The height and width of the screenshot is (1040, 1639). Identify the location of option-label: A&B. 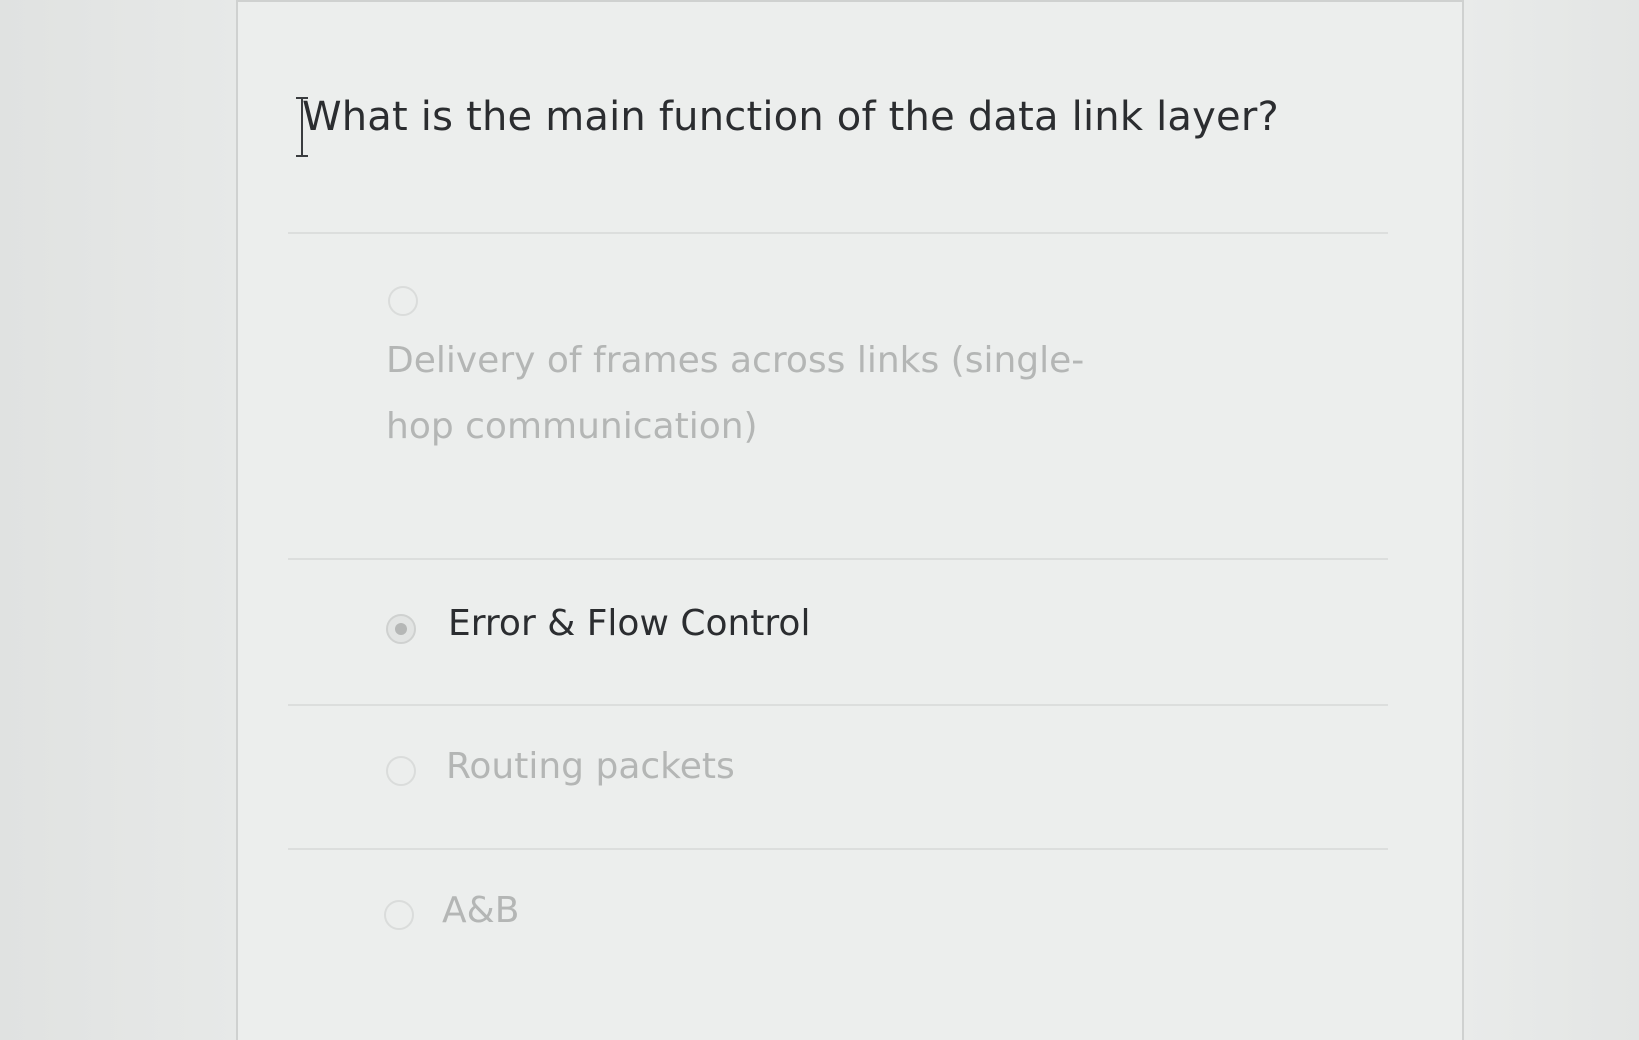
(480, 910).